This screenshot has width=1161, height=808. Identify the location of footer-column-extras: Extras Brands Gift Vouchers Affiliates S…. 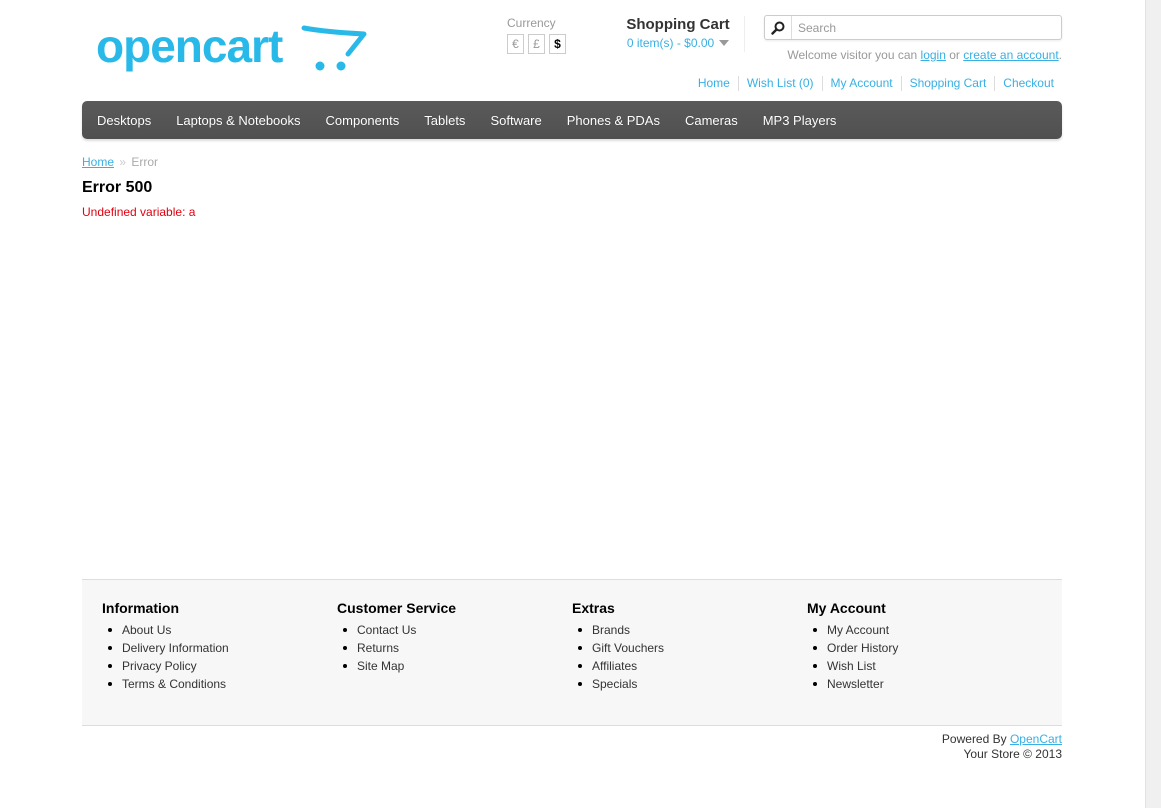
(689, 646).